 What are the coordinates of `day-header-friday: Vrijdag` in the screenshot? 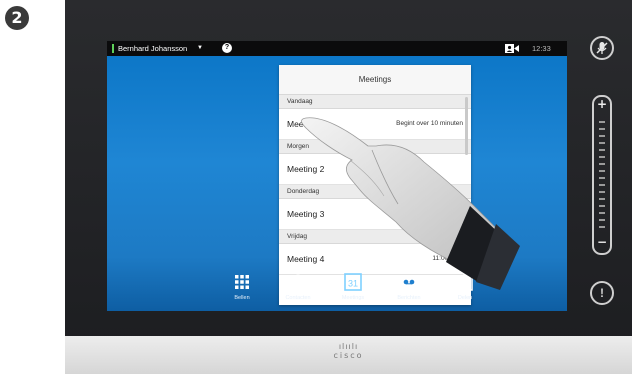 It's located at (375, 237).